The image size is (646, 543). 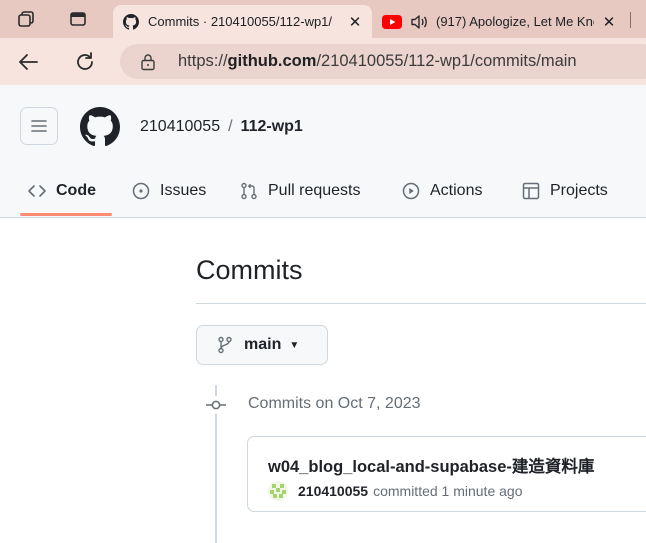 I want to click on workspaces-icon, so click(x=26, y=19).